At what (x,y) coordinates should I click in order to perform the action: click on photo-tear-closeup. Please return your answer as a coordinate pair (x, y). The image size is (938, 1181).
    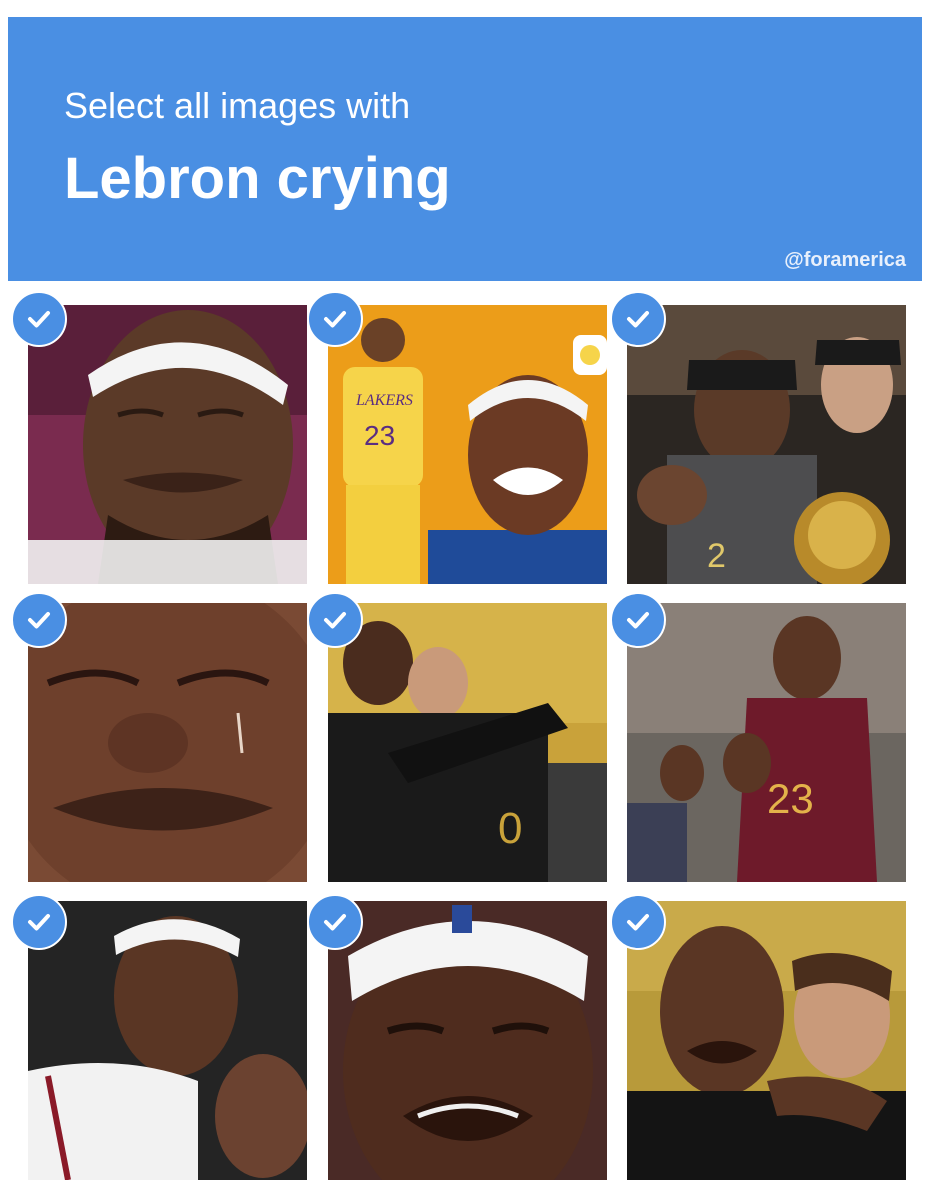
    Looking at the image, I should click on (167, 742).